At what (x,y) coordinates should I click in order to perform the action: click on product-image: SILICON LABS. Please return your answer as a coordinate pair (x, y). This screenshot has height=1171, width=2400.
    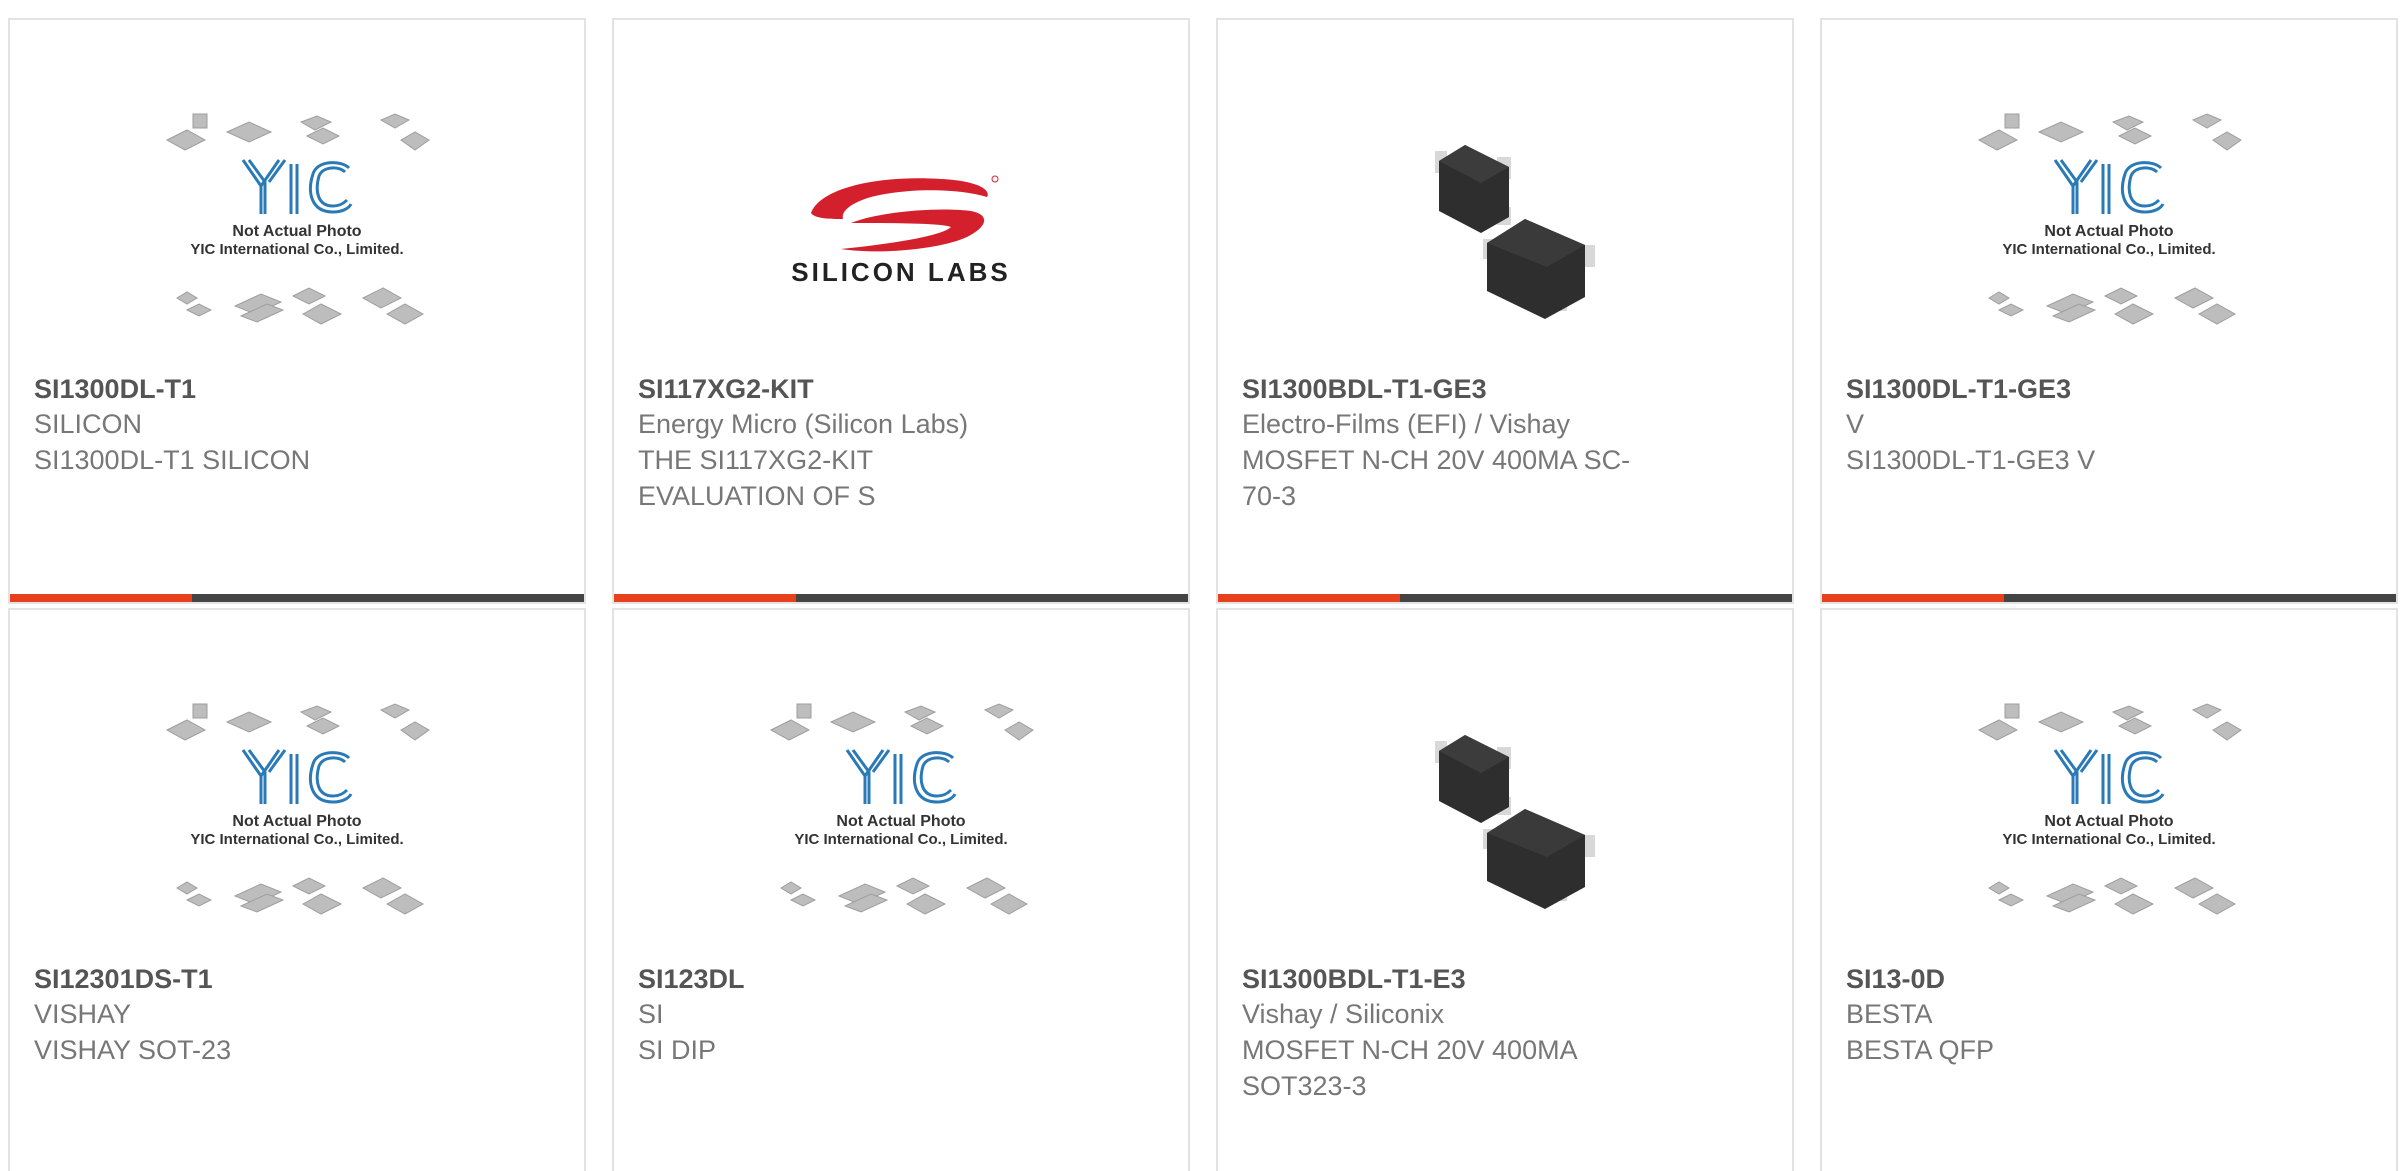
    Looking at the image, I should click on (901, 227).